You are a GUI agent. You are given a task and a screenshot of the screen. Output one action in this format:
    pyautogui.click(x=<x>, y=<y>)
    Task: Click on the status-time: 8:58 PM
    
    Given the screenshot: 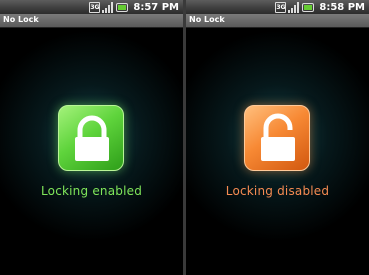 What is the action you would take?
    pyautogui.click(x=342, y=7)
    